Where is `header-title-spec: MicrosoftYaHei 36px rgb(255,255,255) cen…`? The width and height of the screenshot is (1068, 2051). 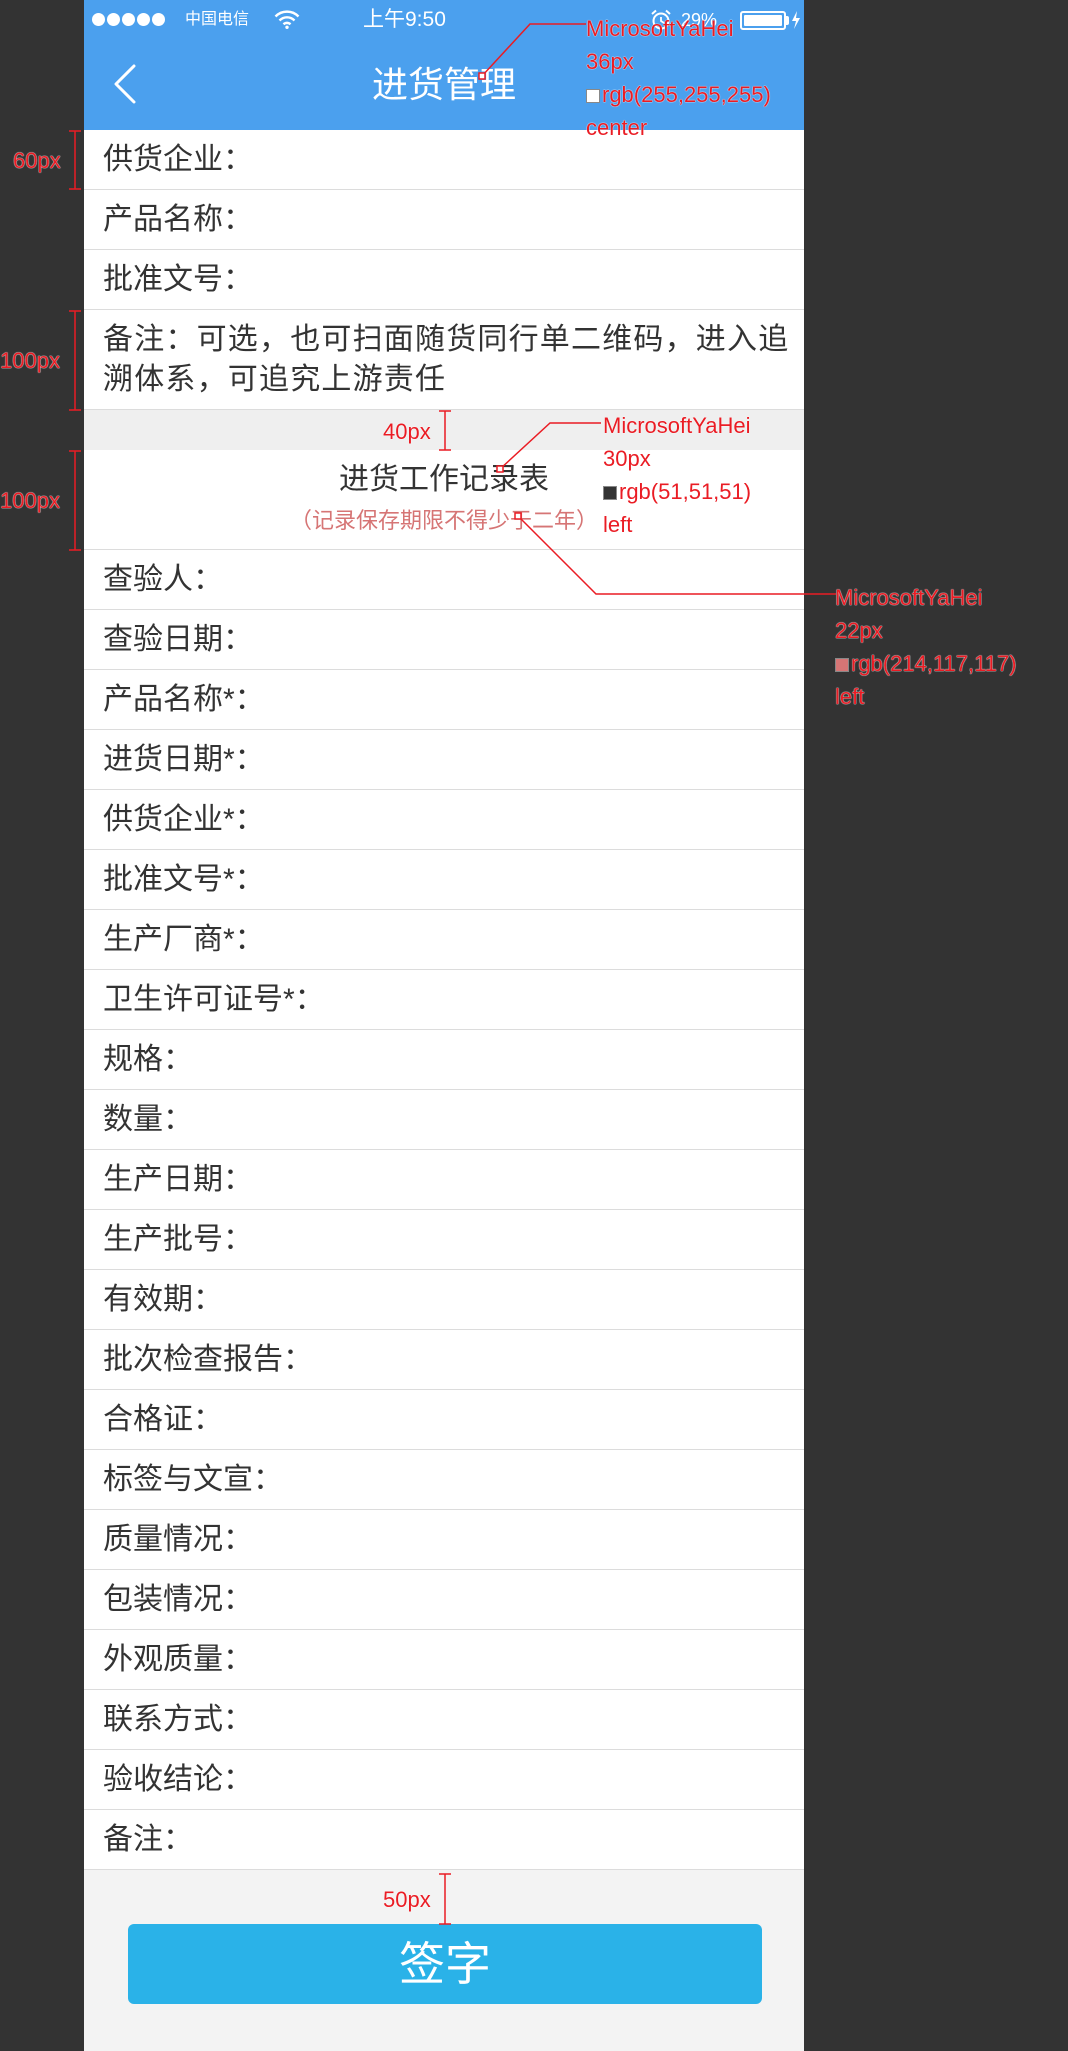 header-title-spec: MicrosoftYaHei 36px rgb(255,255,255) cen… is located at coordinates (678, 78).